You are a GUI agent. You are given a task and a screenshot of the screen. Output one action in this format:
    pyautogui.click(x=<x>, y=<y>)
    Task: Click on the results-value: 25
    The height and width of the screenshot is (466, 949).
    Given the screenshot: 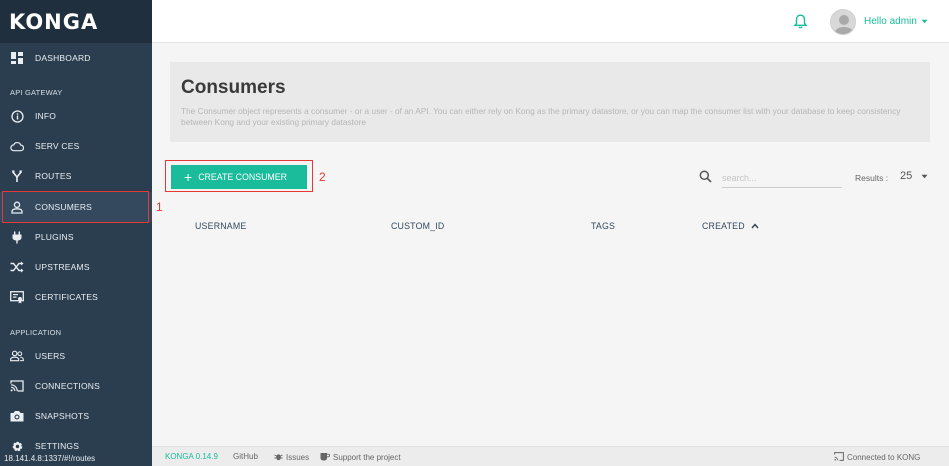 What is the action you would take?
    pyautogui.click(x=906, y=176)
    